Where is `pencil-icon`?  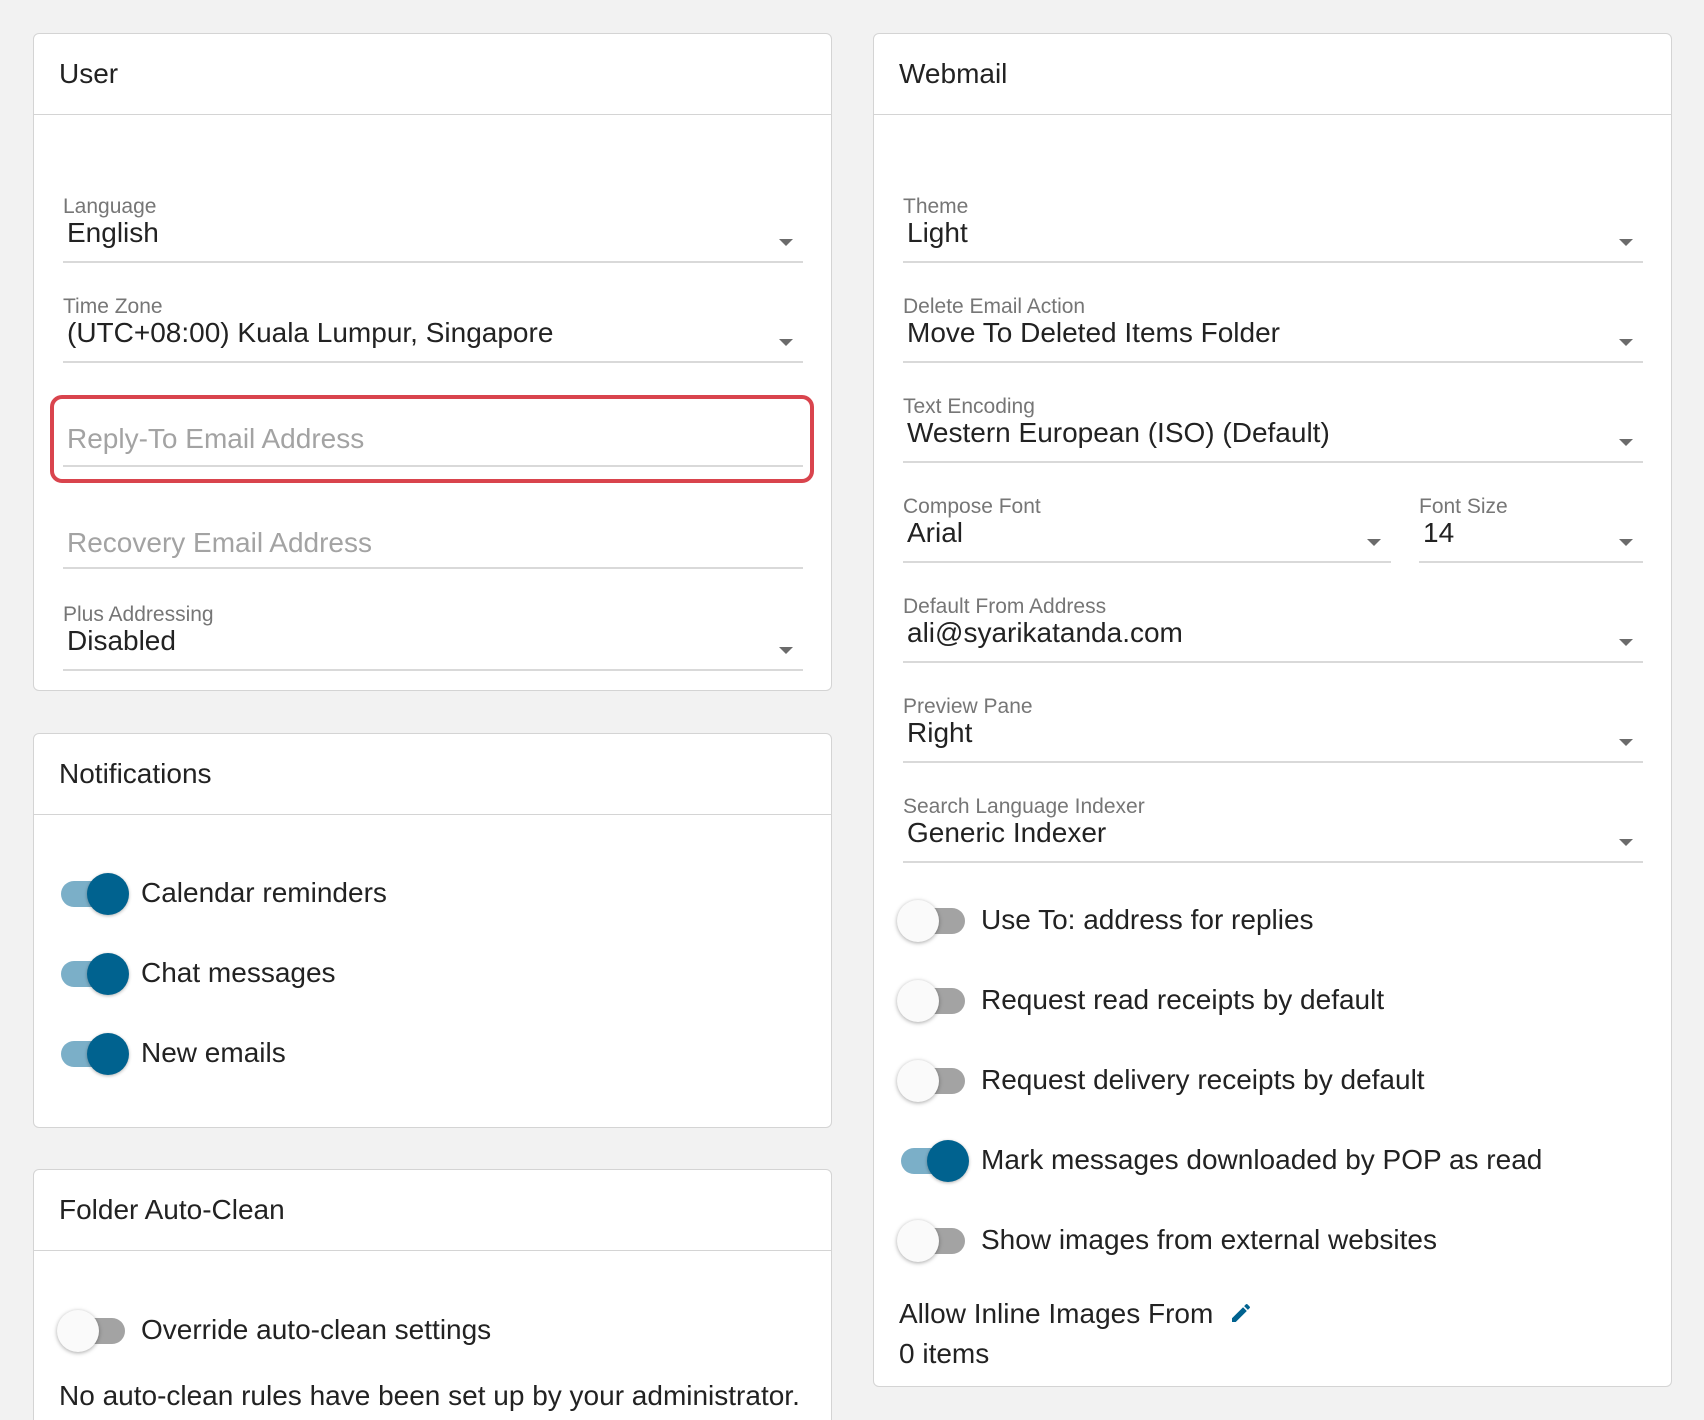
pencil-icon is located at coordinates (1241, 1316).